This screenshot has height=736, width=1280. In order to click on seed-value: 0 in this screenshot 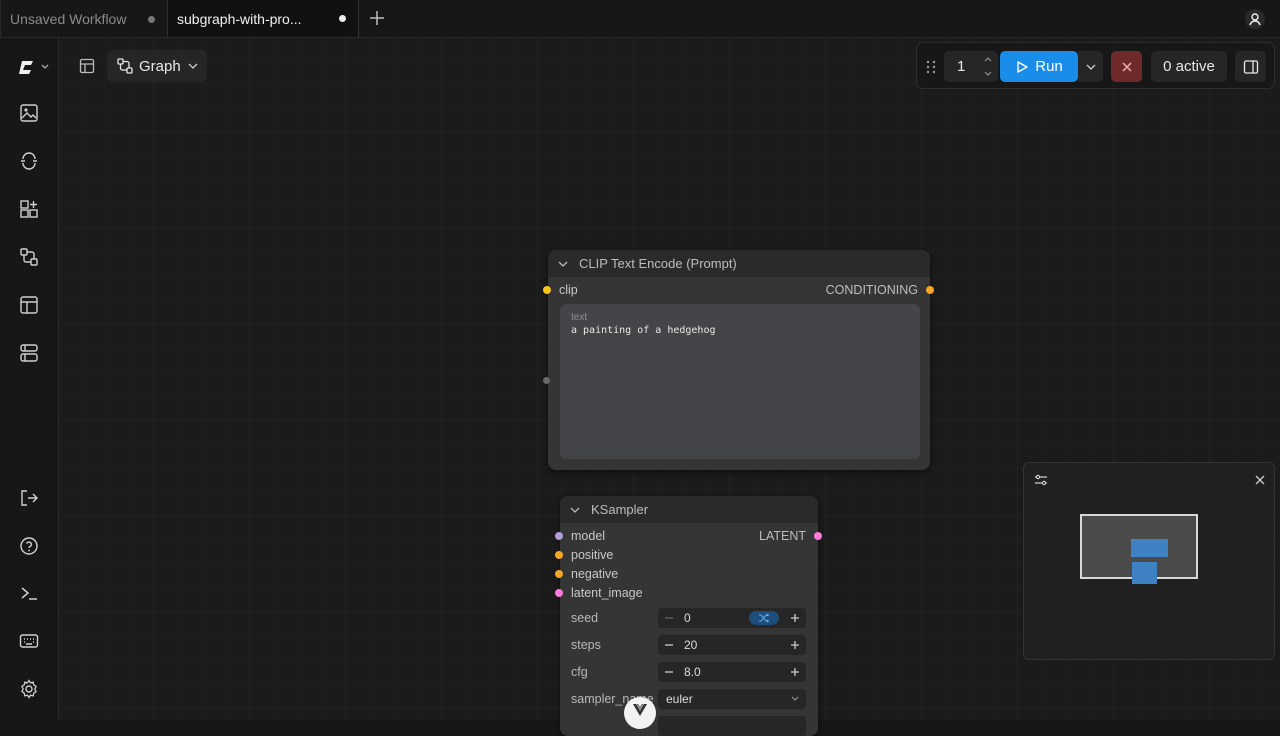, I will do `click(687, 618)`.